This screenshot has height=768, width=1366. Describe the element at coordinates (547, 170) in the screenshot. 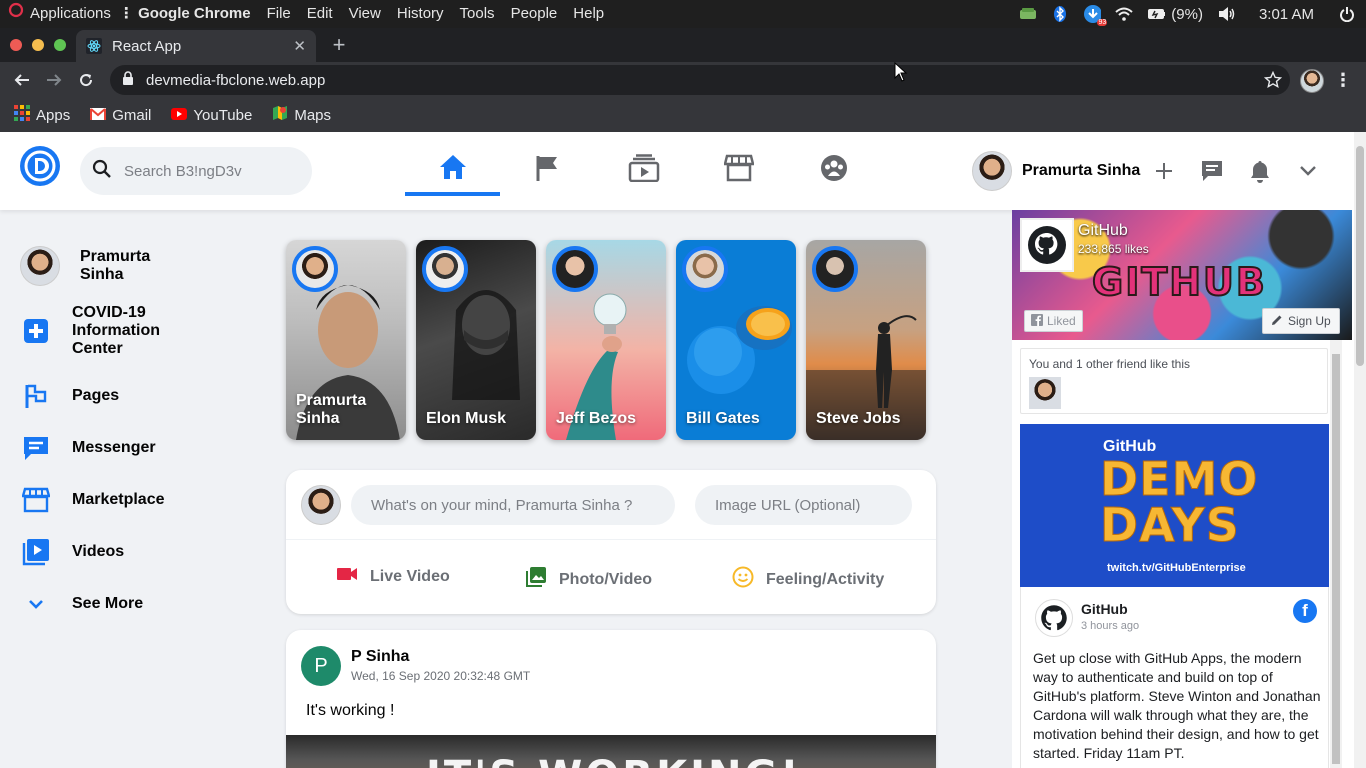

I see `nav-pages` at that location.